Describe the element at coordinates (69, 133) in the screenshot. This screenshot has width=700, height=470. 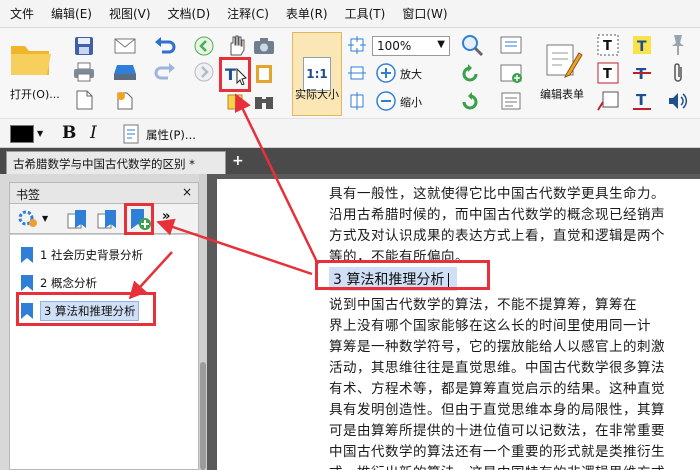
I see `bold-button: B` at that location.